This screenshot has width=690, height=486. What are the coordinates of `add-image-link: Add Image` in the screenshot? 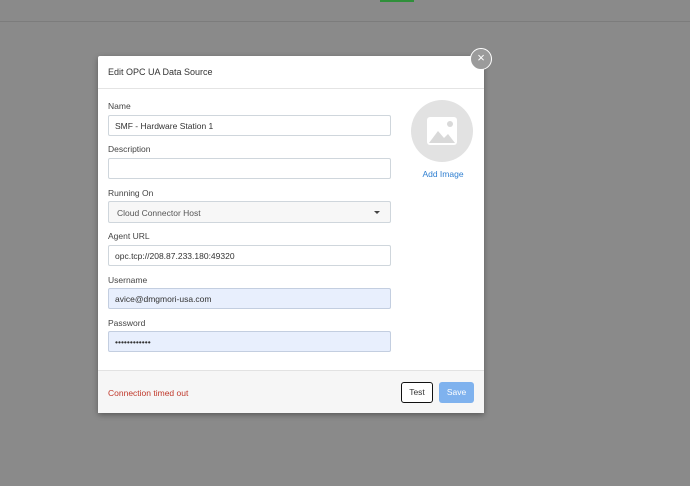 It's located at (443, 174).